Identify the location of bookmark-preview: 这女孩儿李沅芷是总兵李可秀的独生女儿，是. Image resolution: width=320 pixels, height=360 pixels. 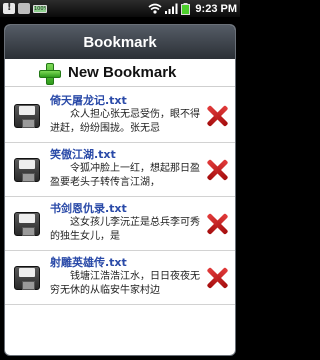
(125, 229).